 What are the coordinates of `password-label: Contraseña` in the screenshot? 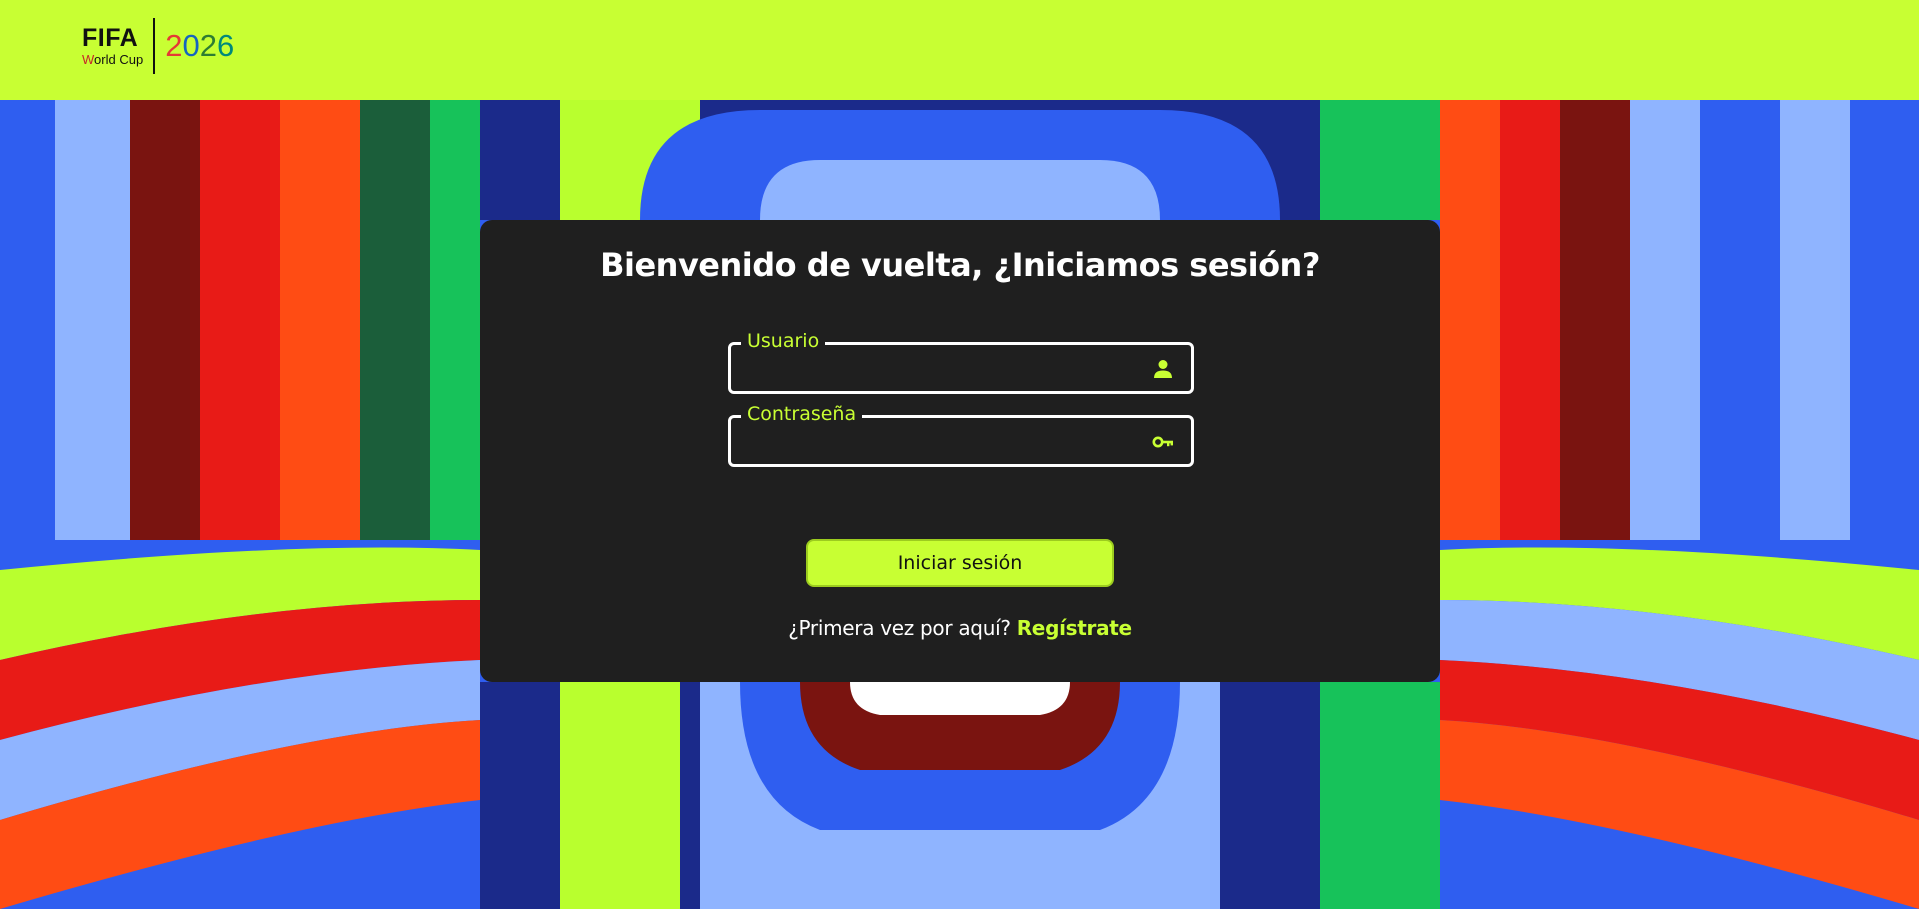 It's located at (802, 414).